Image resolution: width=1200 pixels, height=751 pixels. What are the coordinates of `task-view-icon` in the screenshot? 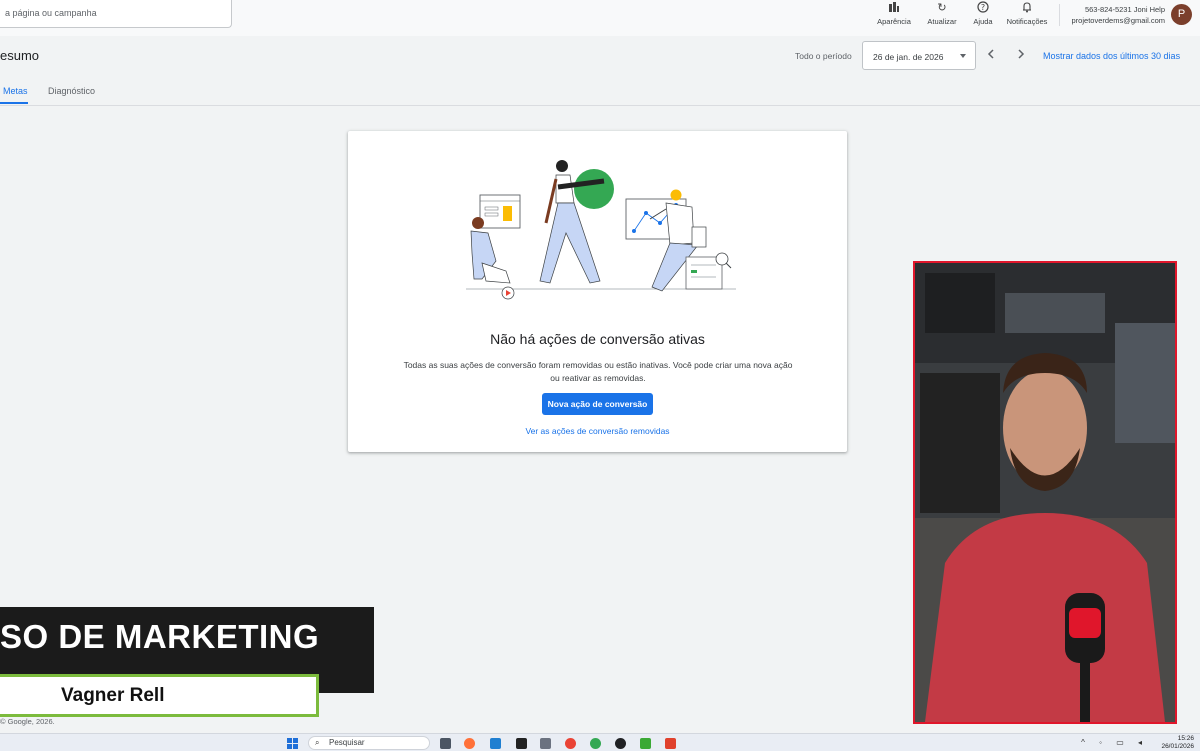 It's located at (445, 743).